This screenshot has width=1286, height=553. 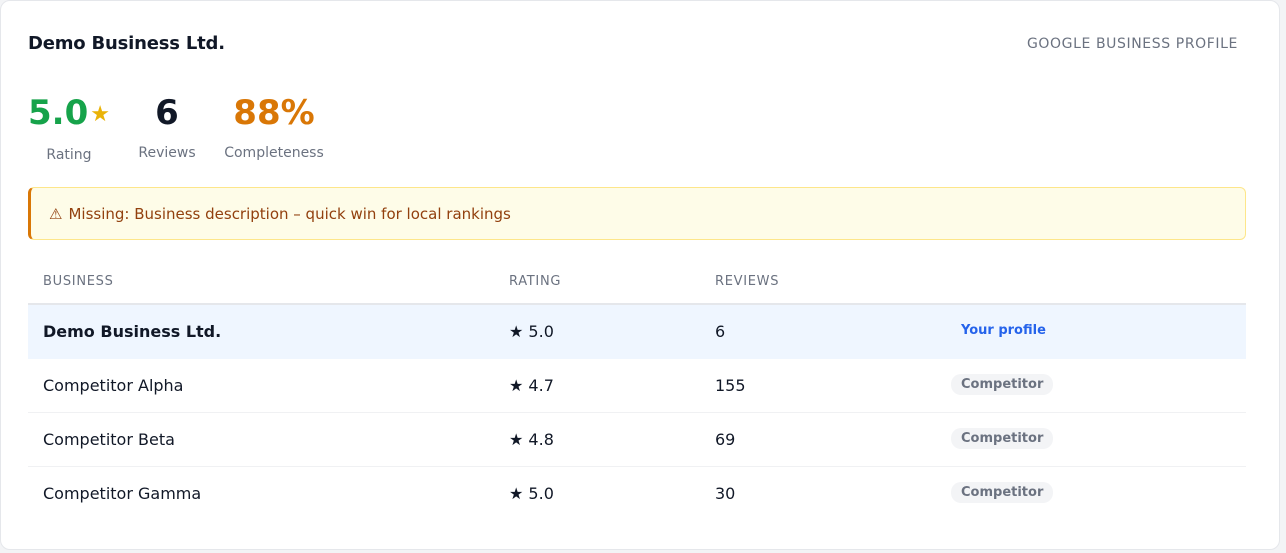 What do you see at coordinates (132, 331) in the screenshot?
I see `row-business-name: Demo Business Ltd.` at bounding box center [132, 331].